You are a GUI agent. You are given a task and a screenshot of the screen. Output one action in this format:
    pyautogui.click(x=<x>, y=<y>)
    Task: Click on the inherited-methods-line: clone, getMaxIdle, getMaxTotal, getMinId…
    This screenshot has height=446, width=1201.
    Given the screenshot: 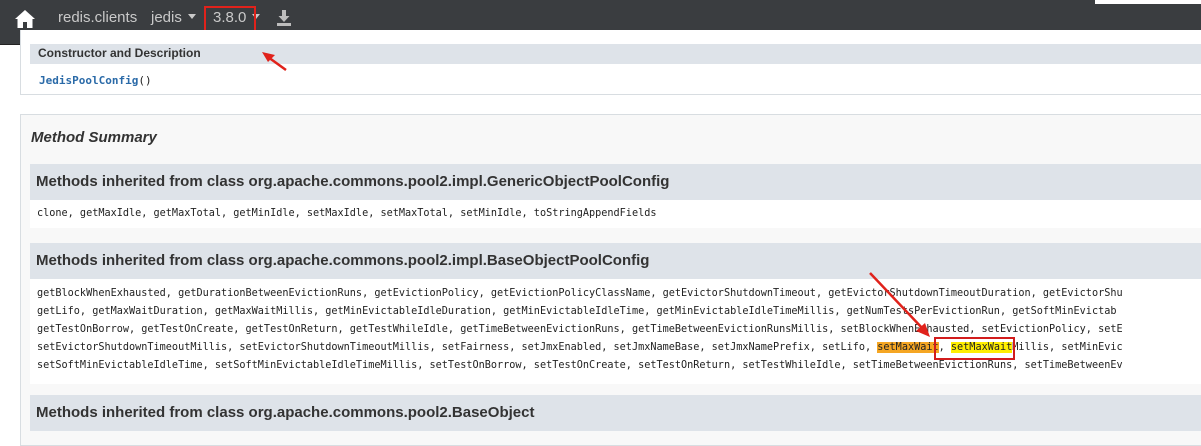 What is the action you would take?
    pyautogui.click(x=347, y=213)
    